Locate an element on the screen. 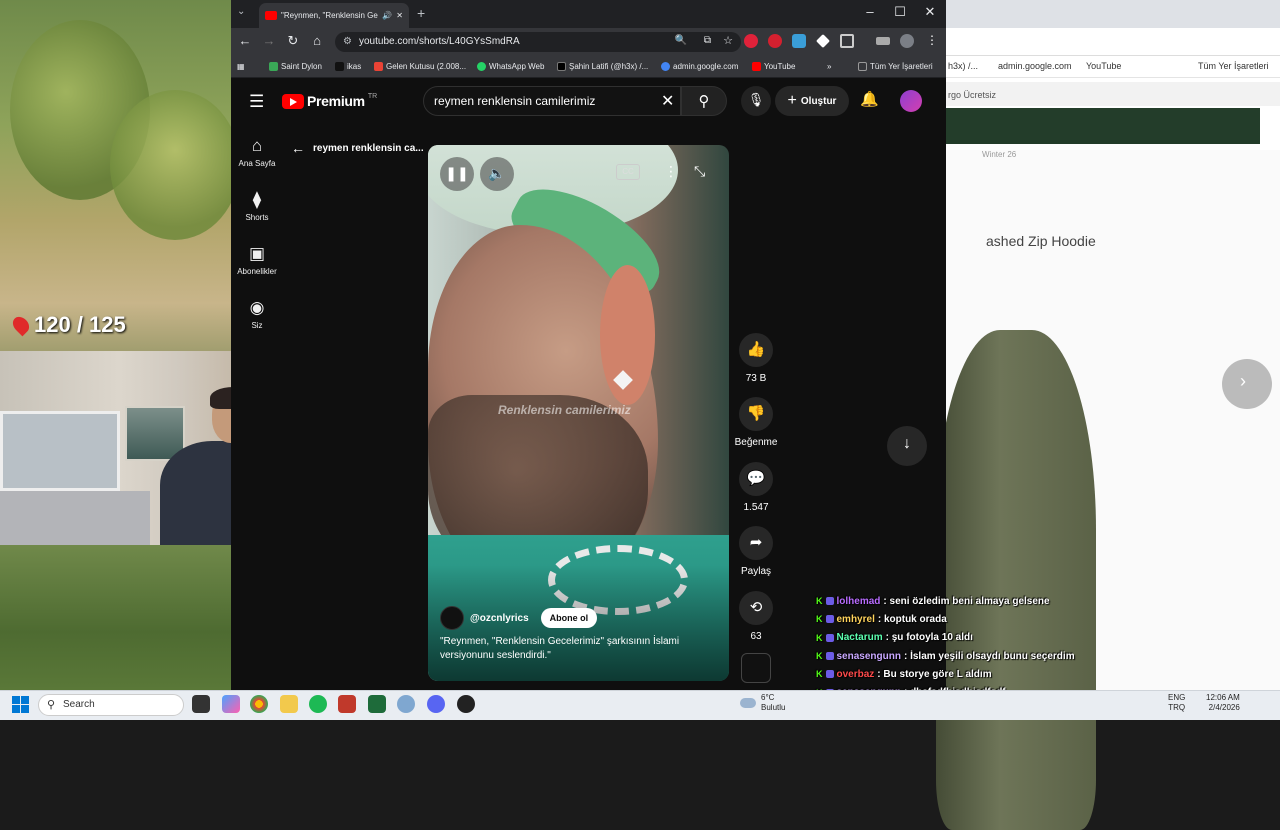 This screenshot has width=1280, height=830. close-window-icon: ✕ is located at coordinates (930, 12).